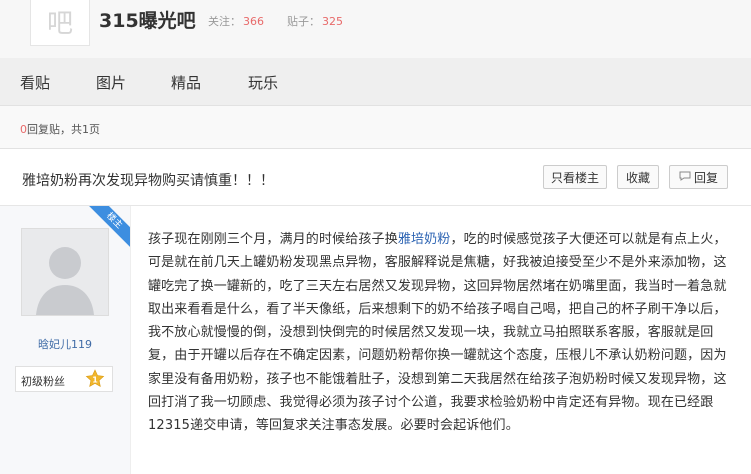 The height and width of the screenshot is (474, 751). I want to click on thread-info-bar: 0回复贴，共1页, so click(375, 127).